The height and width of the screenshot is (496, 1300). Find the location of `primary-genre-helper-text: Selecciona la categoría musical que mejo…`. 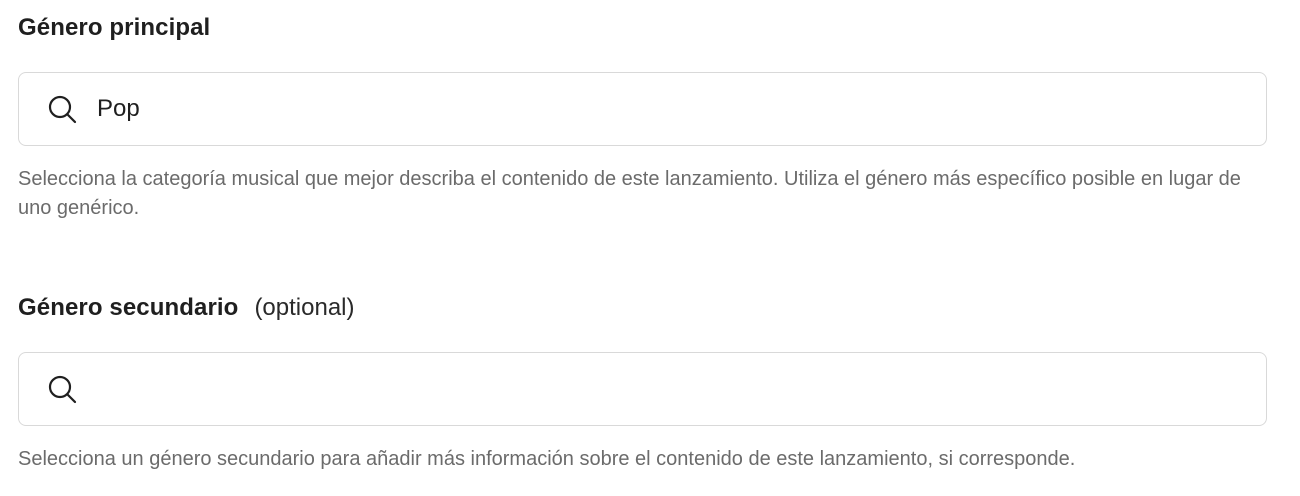

primary-genre-helper-text: Selecciona la categoría musical que mejo… is located at coordinates (629, 193).